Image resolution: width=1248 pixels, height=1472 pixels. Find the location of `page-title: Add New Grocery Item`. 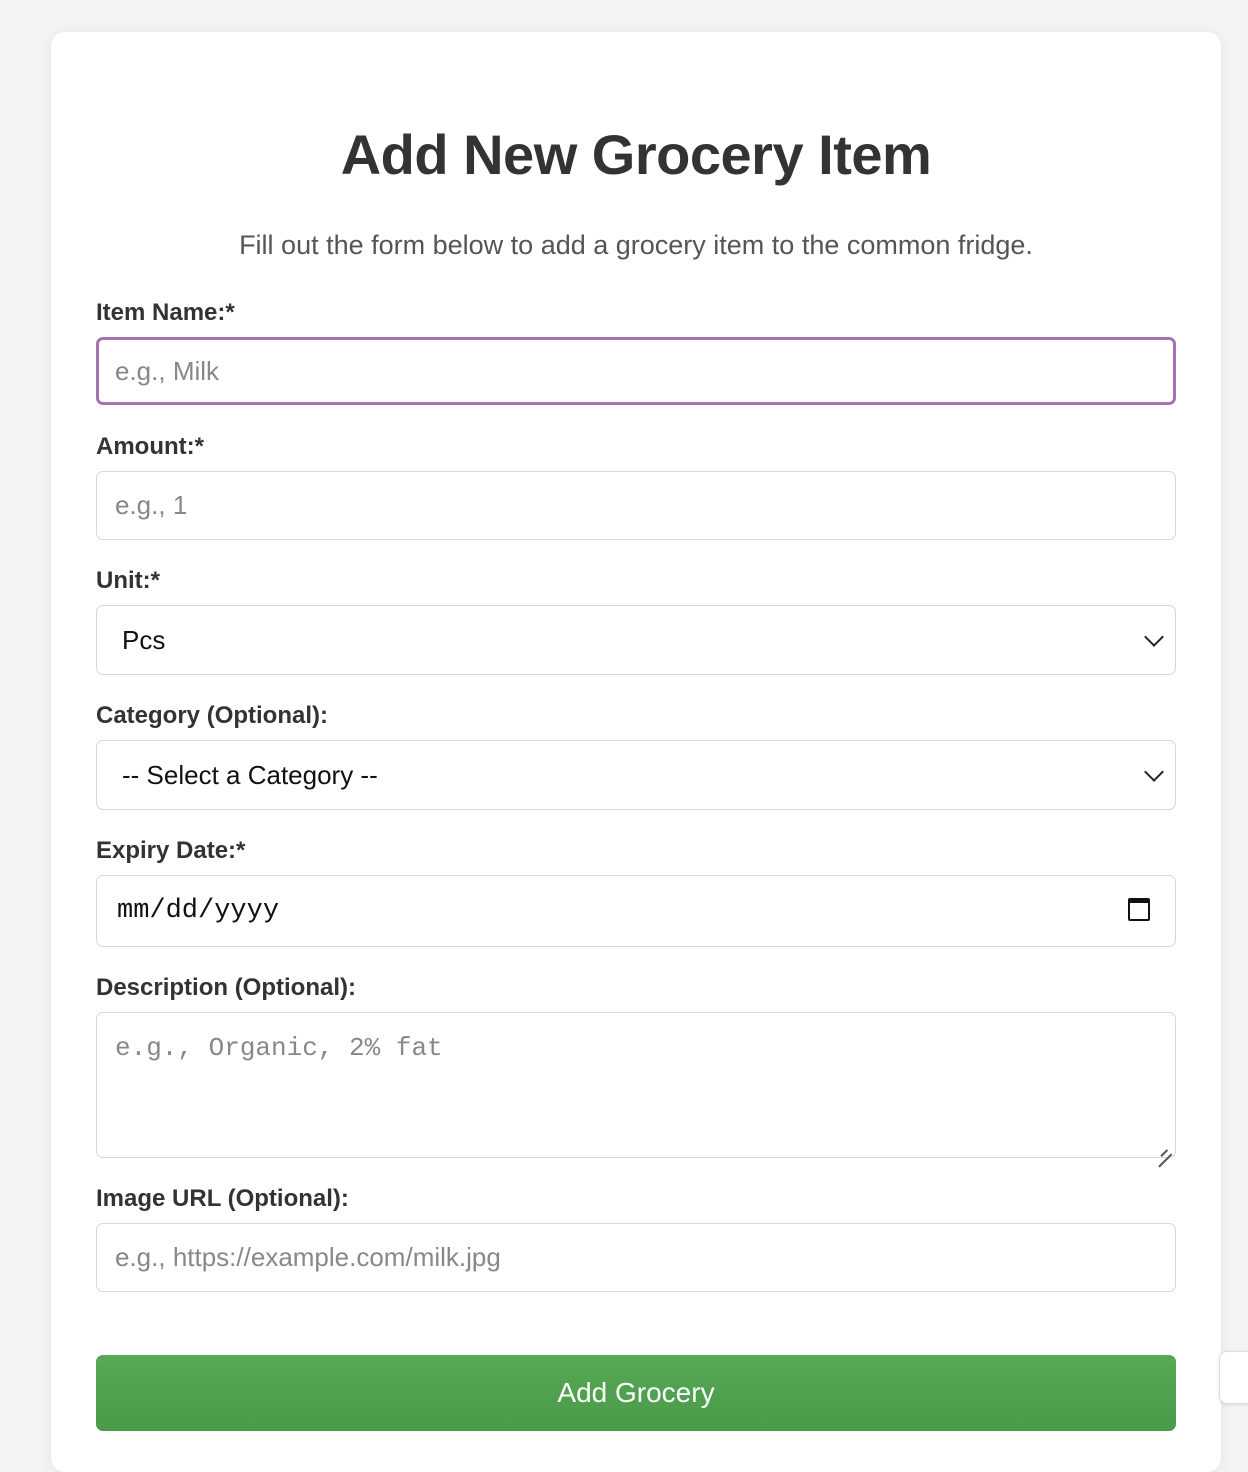

page-title: Add New Grocery Item is located at coordinates (636, 154).